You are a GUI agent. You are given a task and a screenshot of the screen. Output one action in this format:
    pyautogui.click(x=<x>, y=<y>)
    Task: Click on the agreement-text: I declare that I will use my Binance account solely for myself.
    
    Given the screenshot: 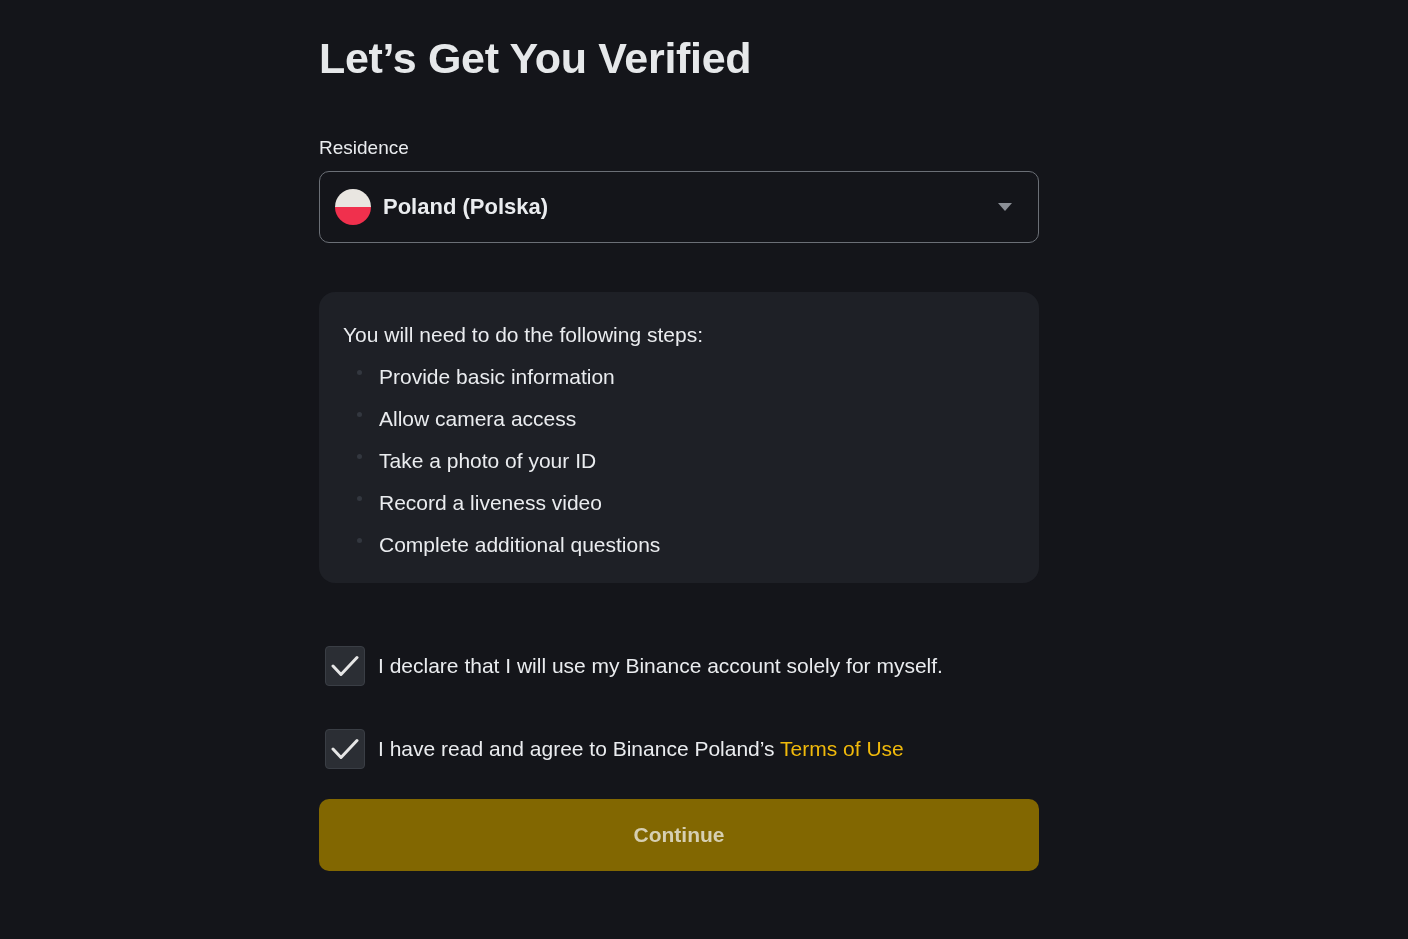 What is the action you would take?
    pyautogui.click(x=660, y=666)
    